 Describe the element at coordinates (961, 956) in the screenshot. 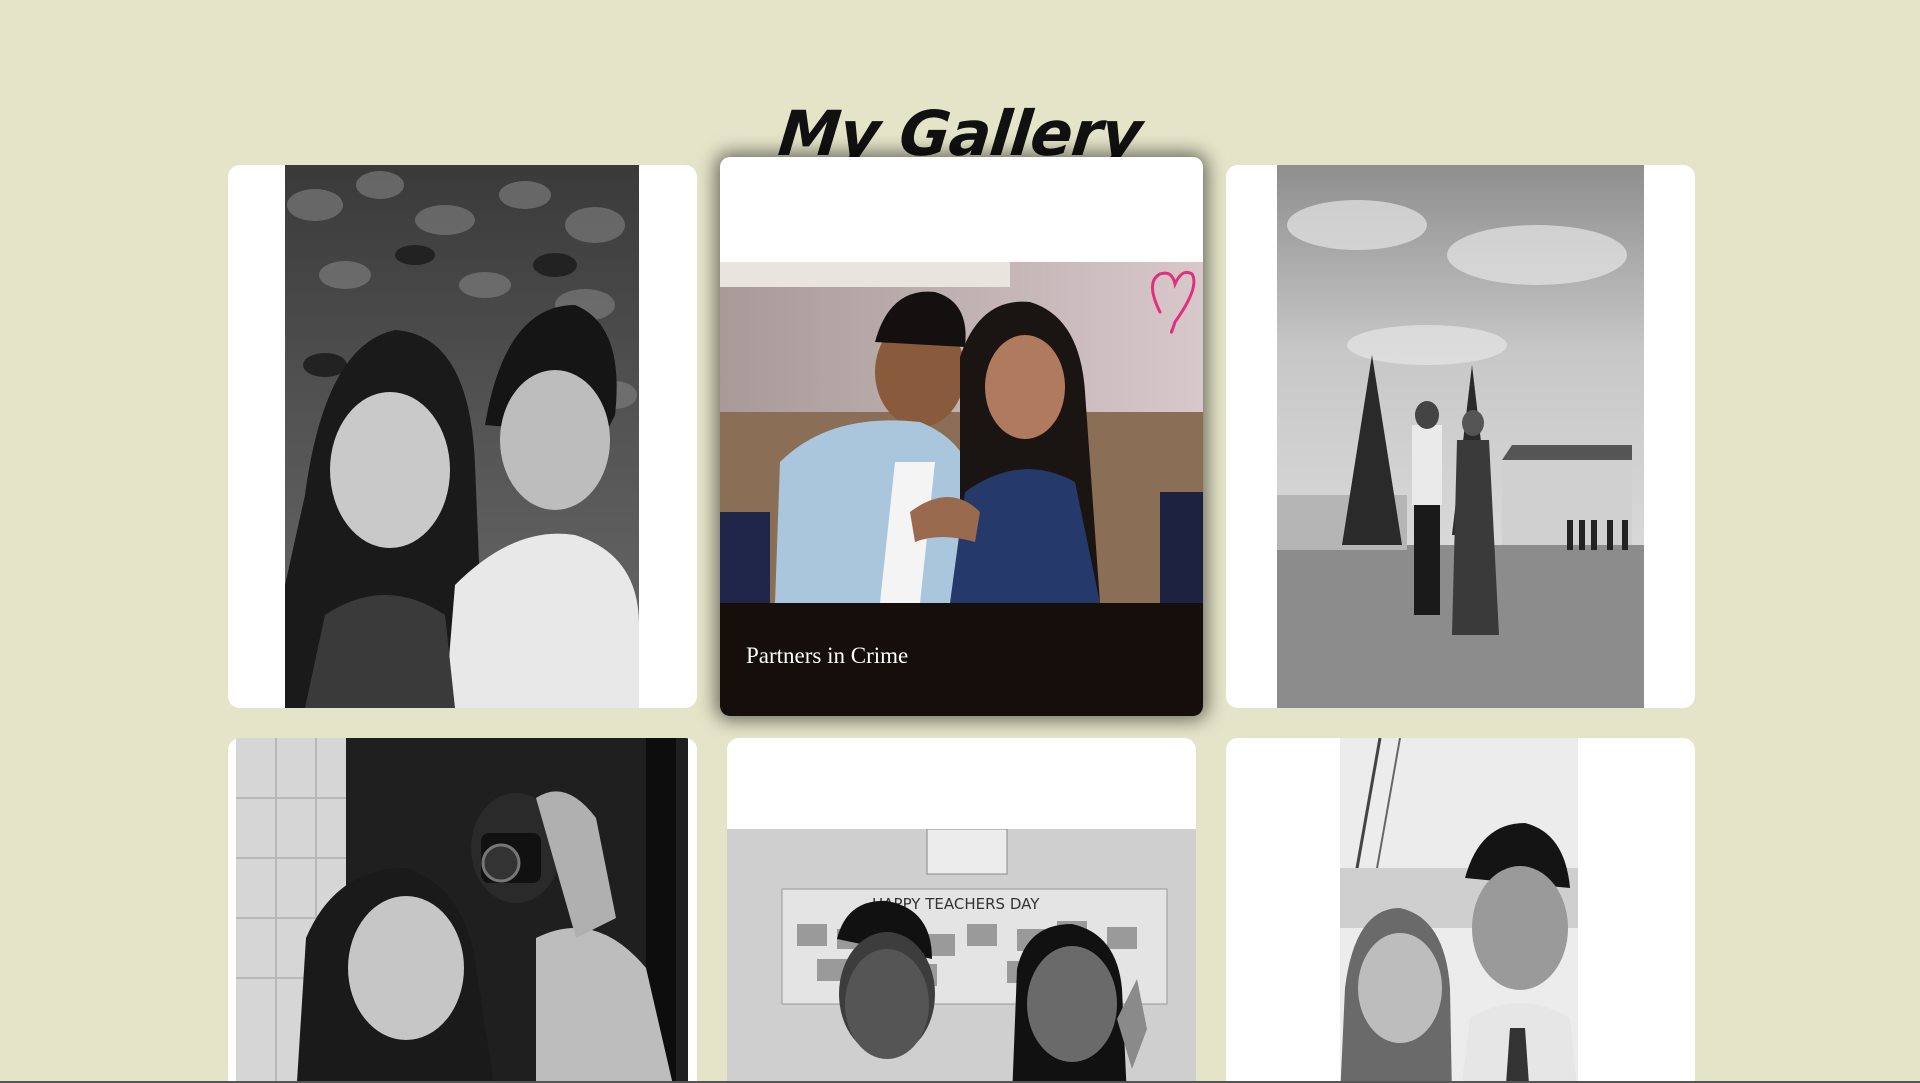

I see `gallery-photo-5: HAPPY TEACHERS DAY` at that location.